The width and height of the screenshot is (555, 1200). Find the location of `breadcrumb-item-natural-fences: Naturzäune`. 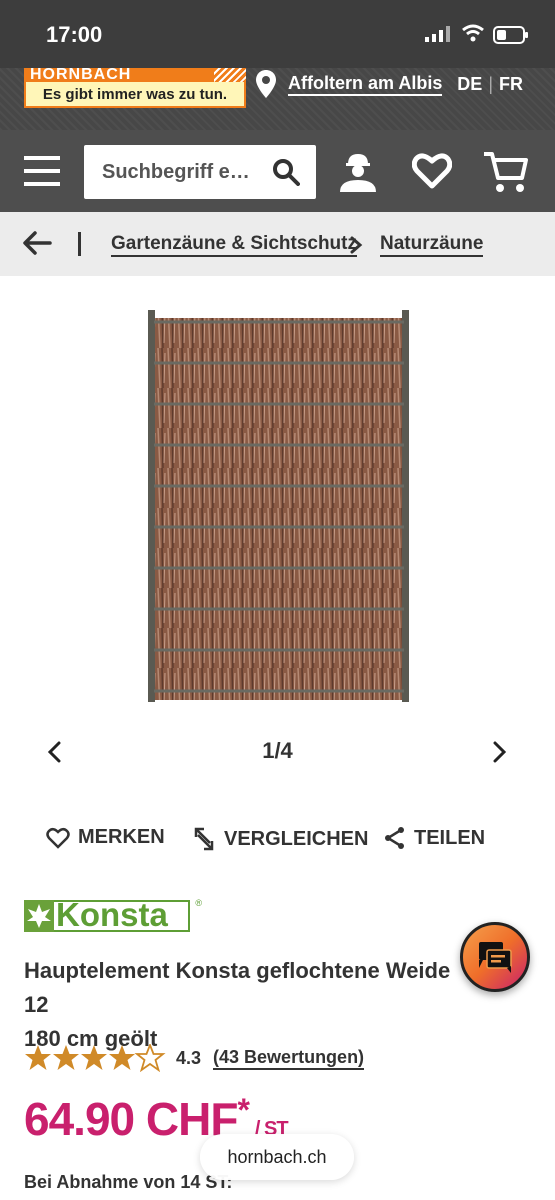

breadcrumb-item-natural-fences: Naturzäune is located at coordinates (432, 245).